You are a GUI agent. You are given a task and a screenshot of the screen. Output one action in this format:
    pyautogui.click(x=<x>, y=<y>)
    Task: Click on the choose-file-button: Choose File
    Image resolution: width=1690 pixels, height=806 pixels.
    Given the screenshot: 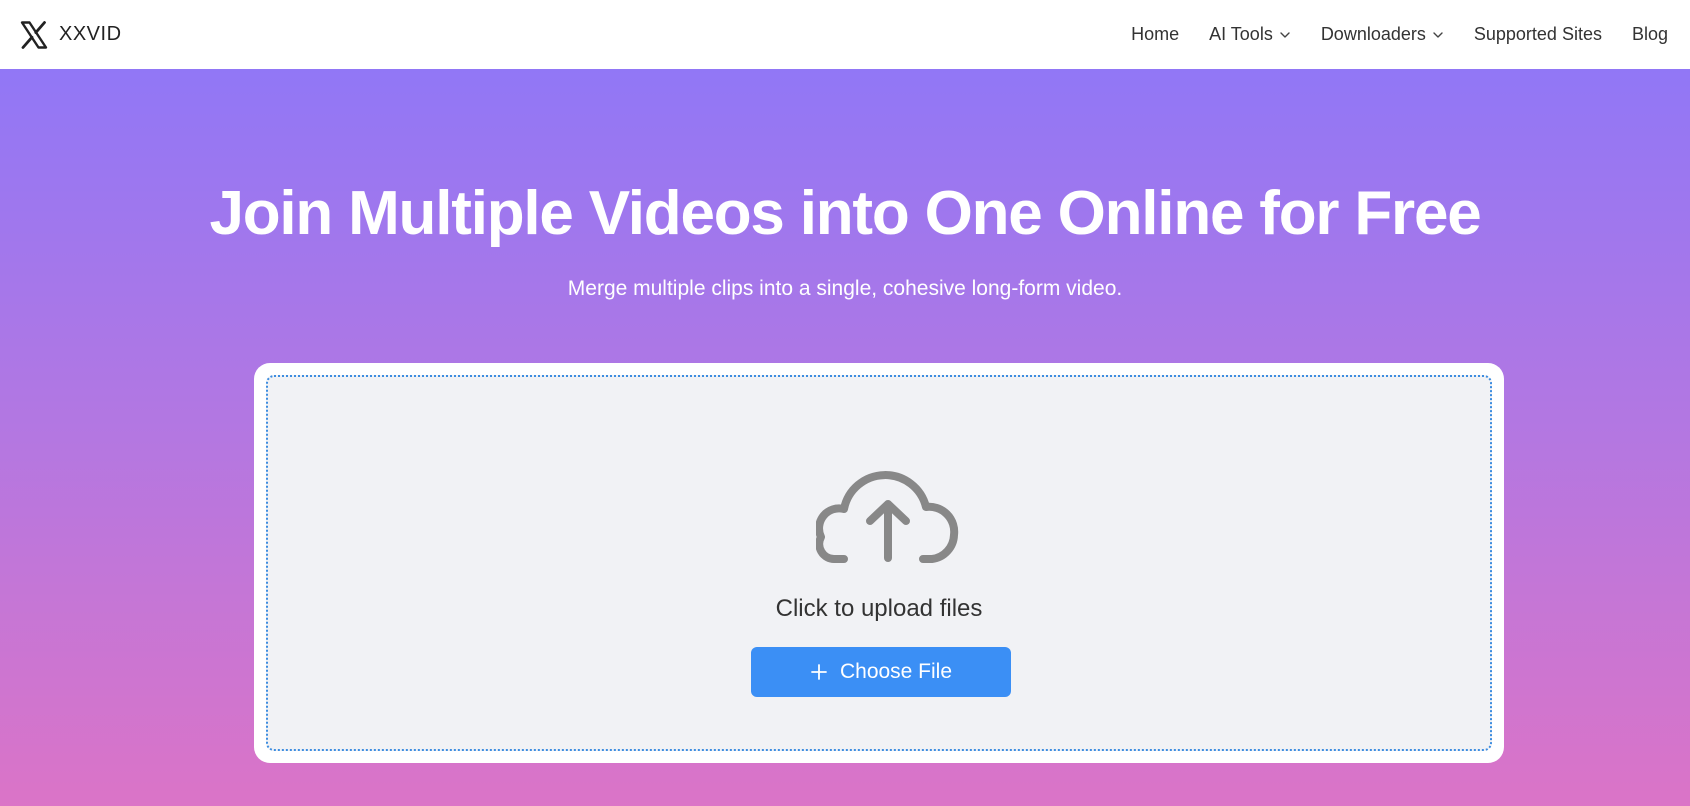 What is the action you would take?
    pyautogui.click(x=881, y=672)
    